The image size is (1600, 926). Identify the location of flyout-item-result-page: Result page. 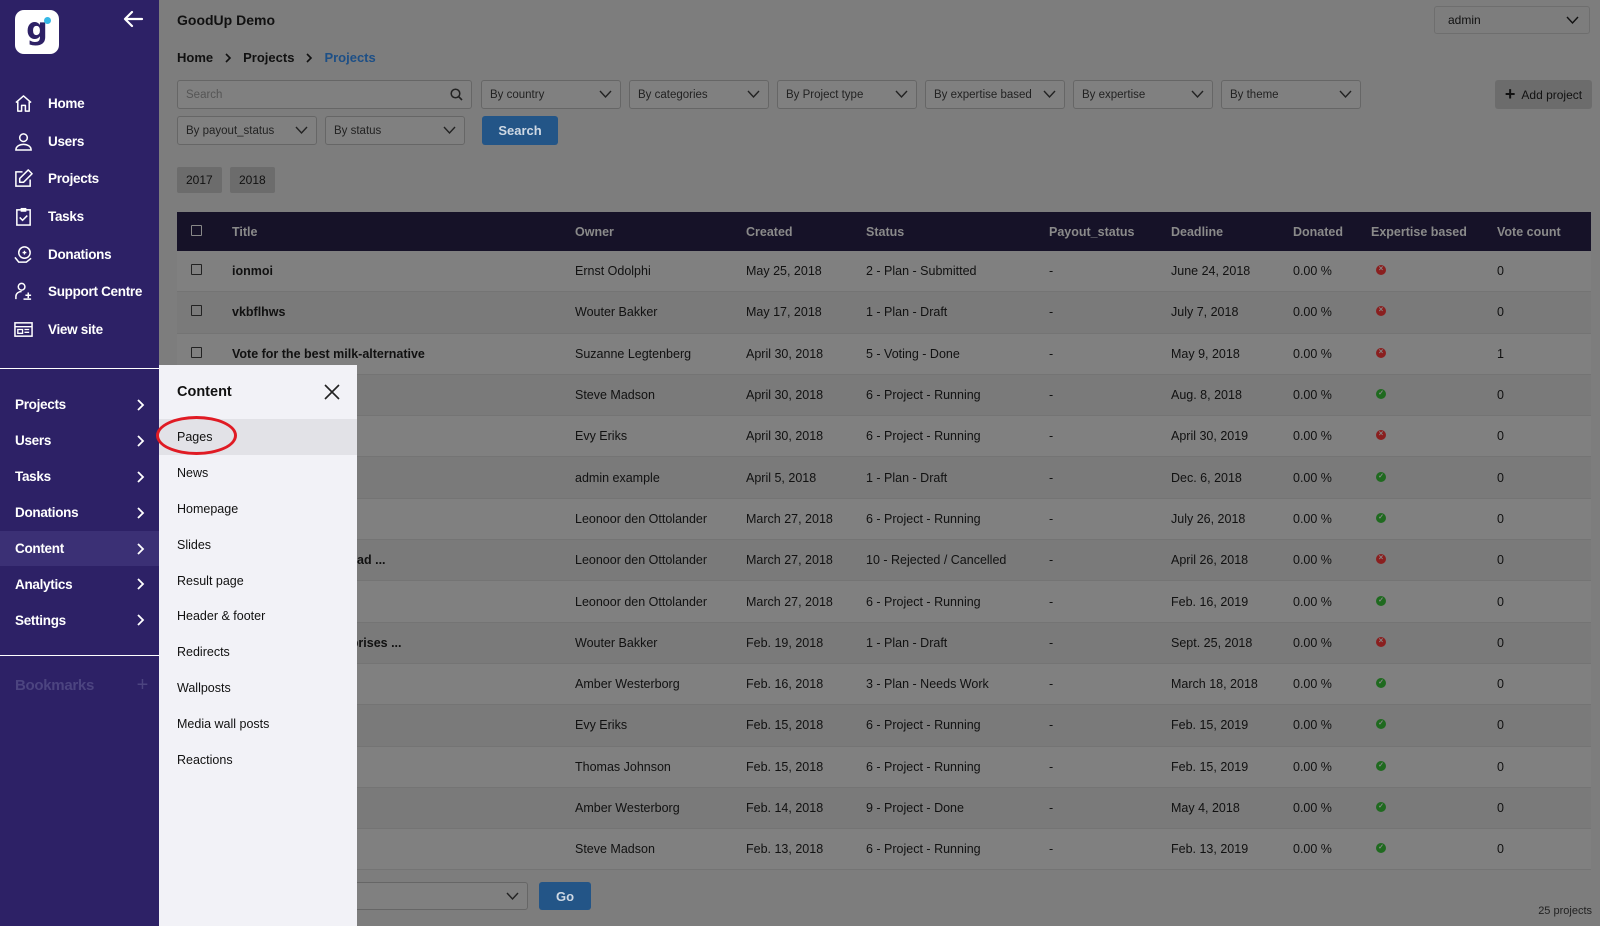
(258, 581).